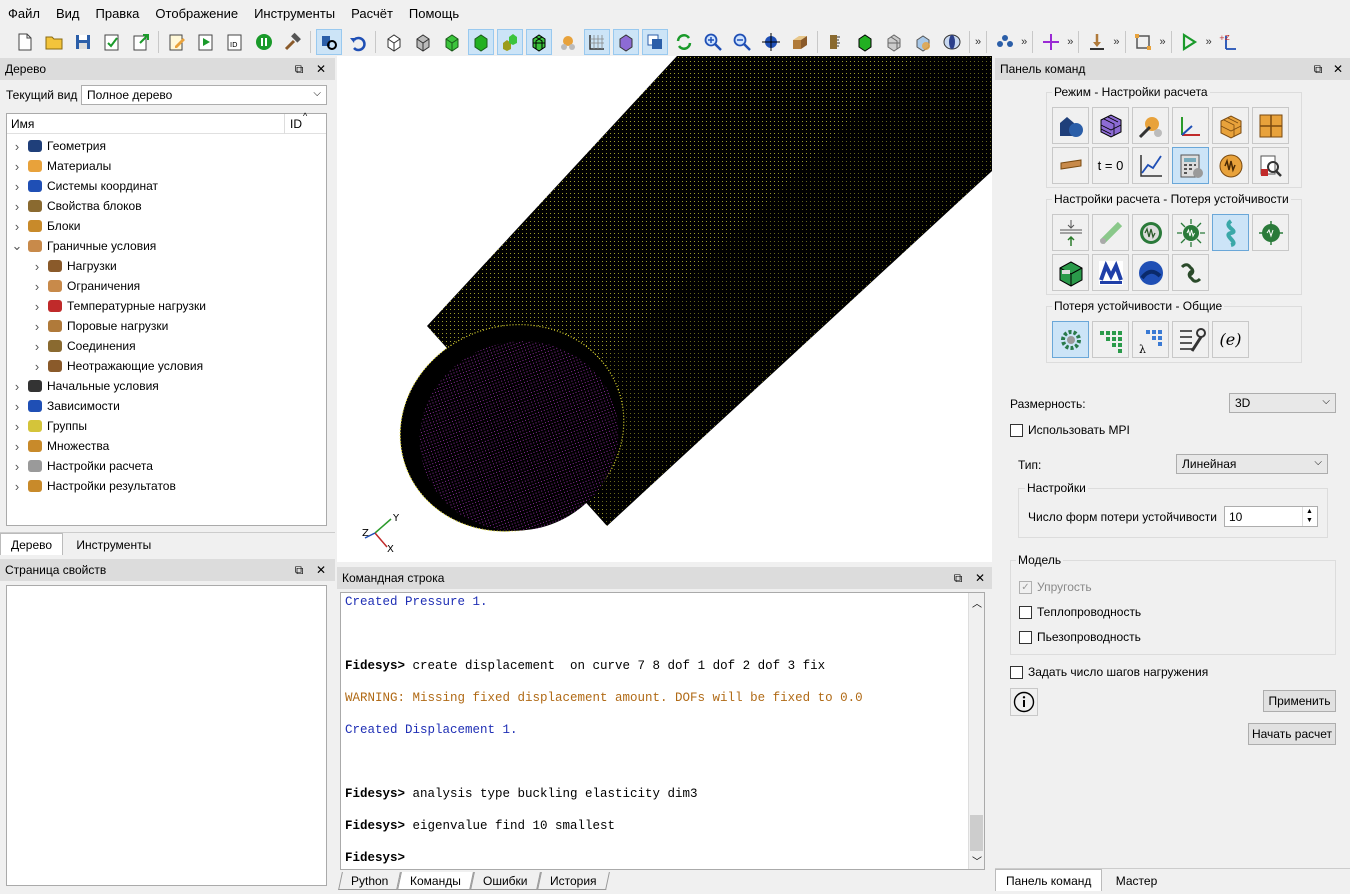 This screenshot has height=894, width=1350. I want to click on num-modes-spinbox: 10 ▲ ▼, so click(1271, 516).